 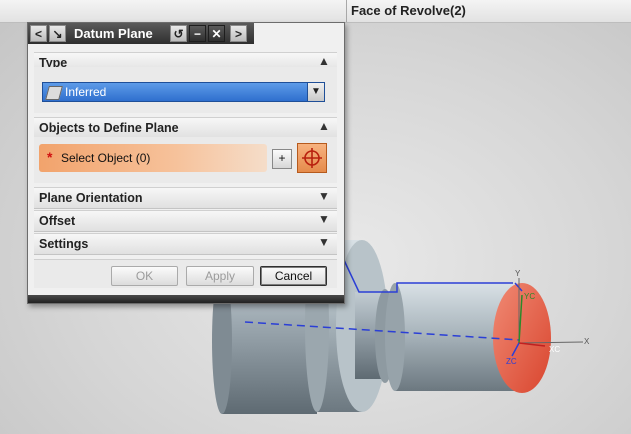 What do you see at coordinates (178, 33) in the screenshot?
I see `reset-icon: ↺` at bounding box center [178, 33].